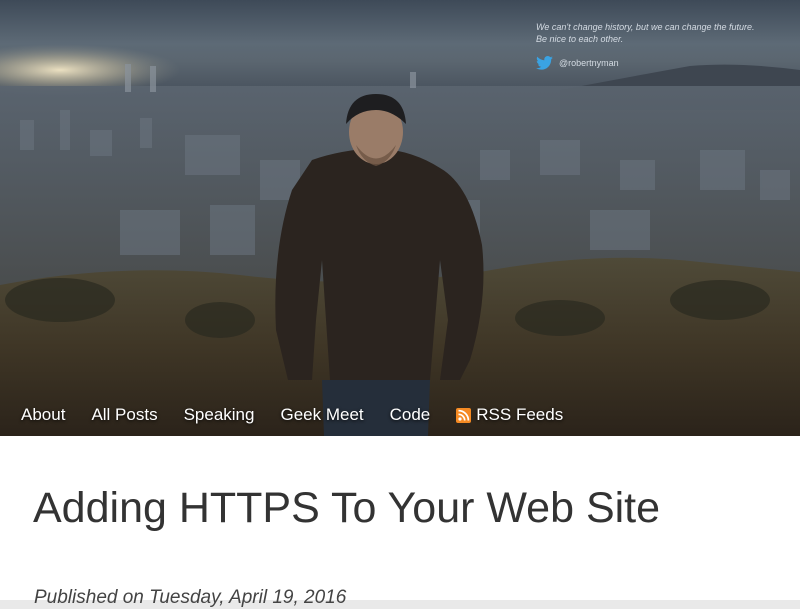 This screenshot has height=609, width=800. I want to click on twitter-link: @robertnyman, so click(577, 63).